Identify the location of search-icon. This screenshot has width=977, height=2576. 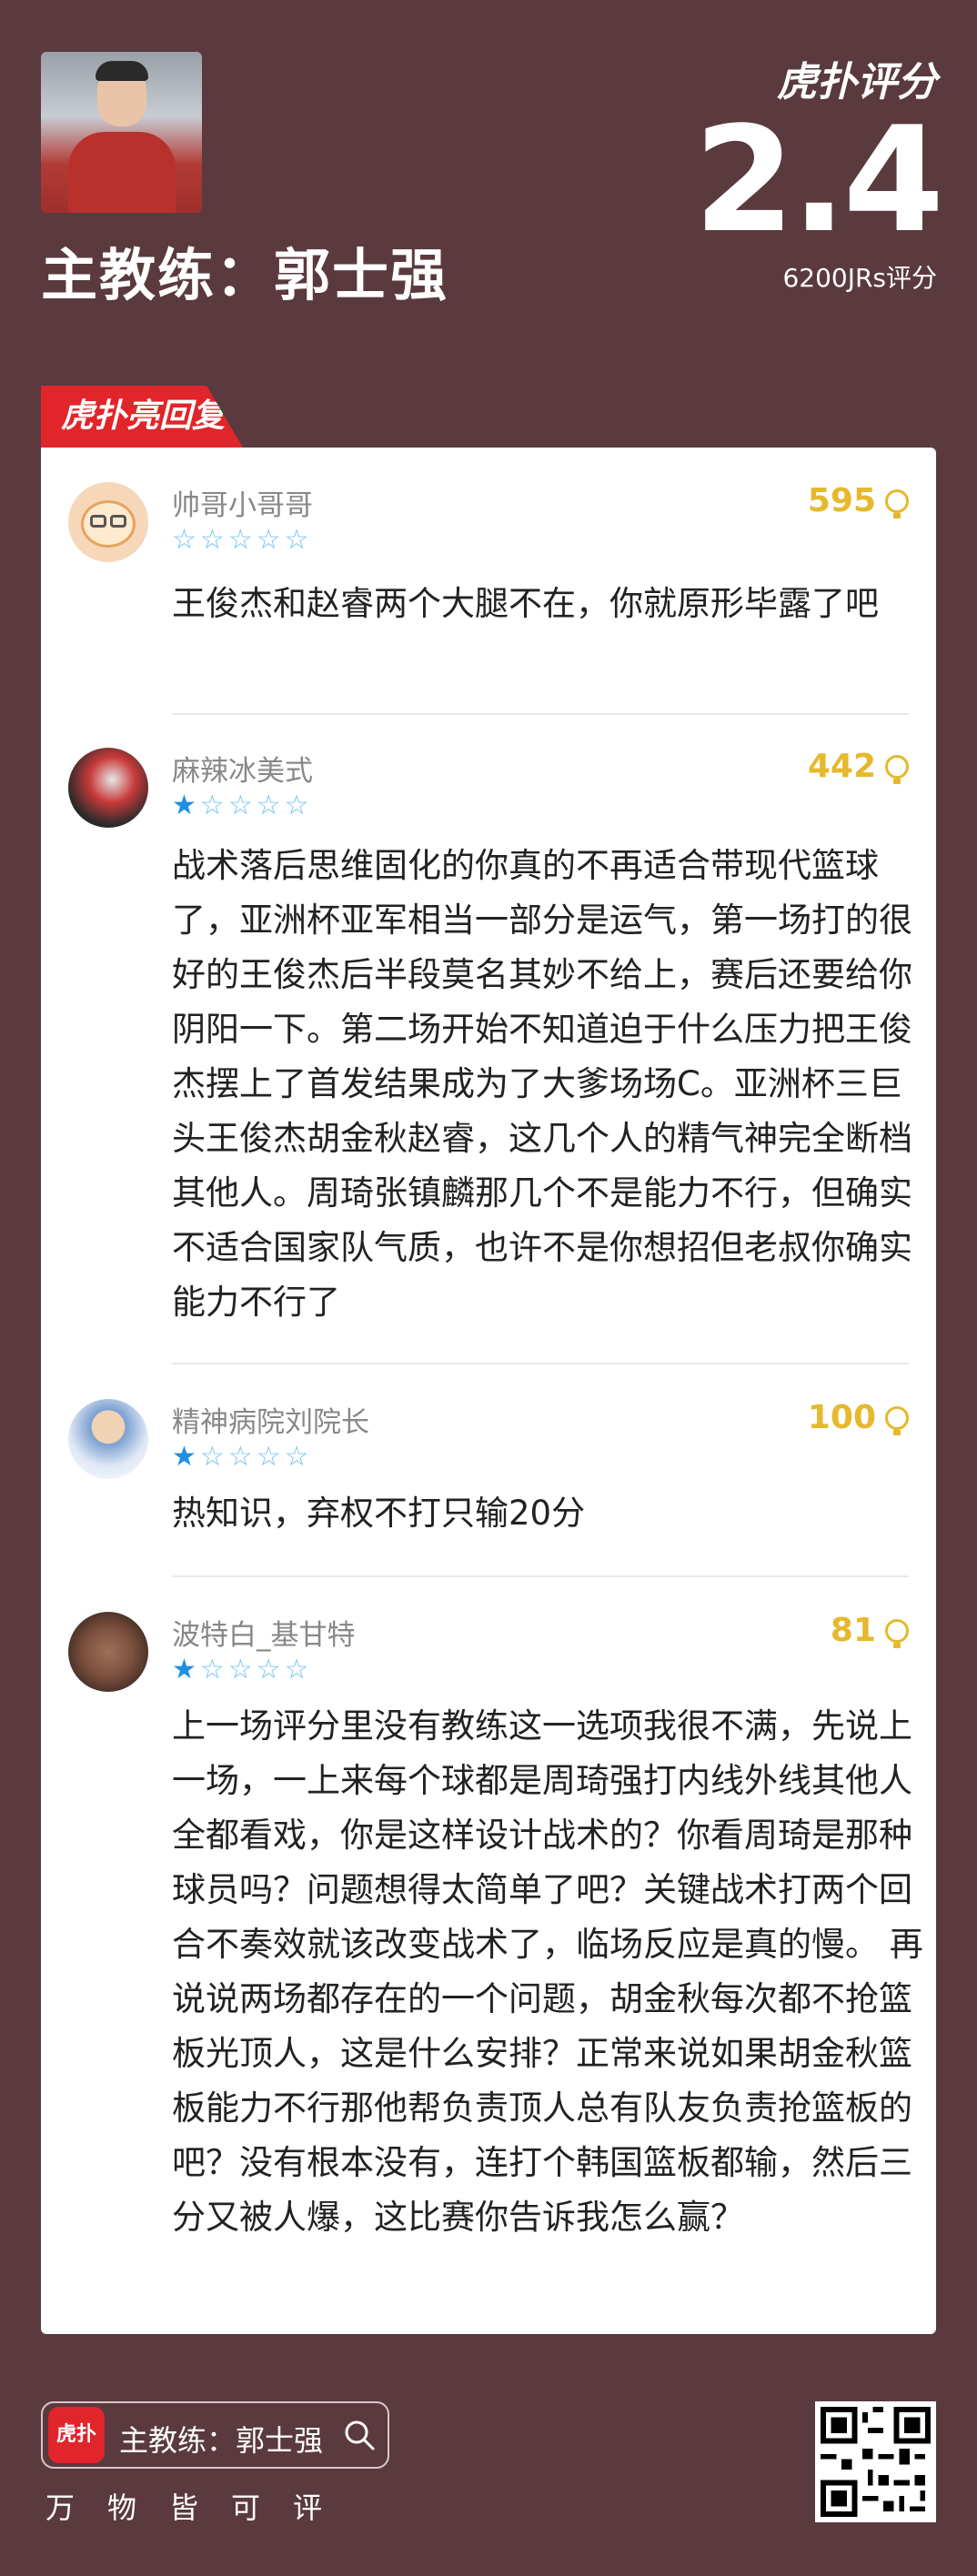
(359, 2435).